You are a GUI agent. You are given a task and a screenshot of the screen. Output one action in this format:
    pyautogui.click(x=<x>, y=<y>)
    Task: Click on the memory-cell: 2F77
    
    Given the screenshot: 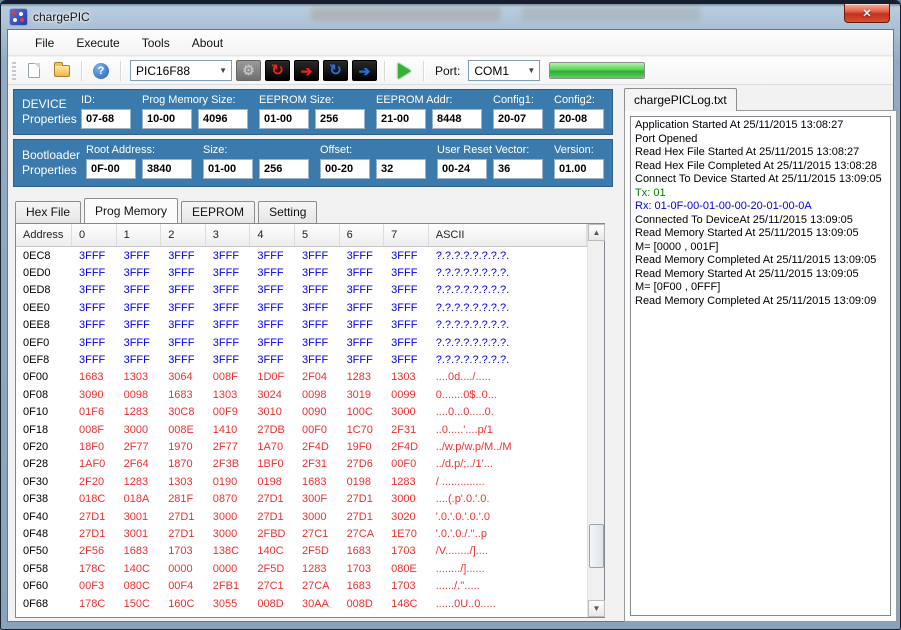 What is the action you would take?
    pyautogui.click(x=139, y=447)
    